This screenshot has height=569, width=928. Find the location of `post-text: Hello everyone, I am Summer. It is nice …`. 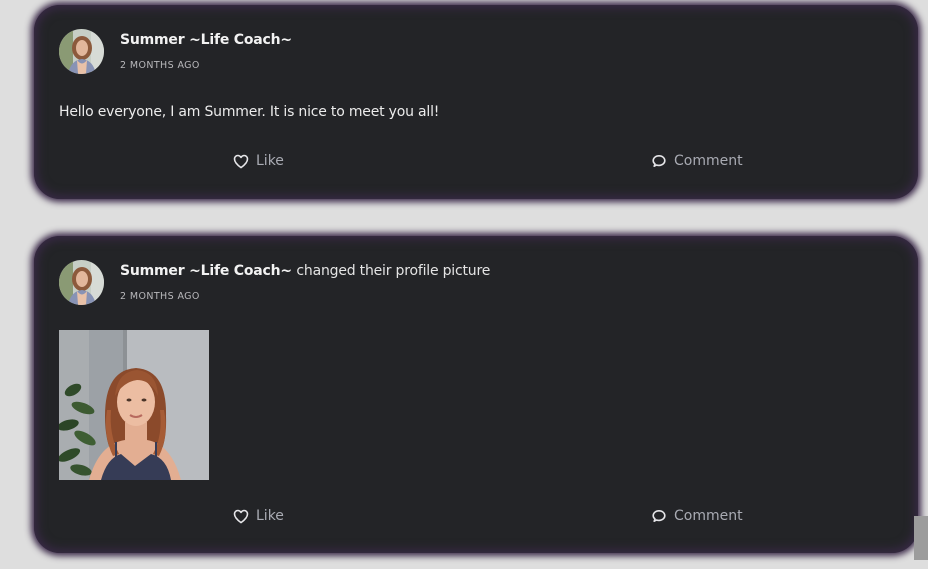

post-text: Hello everyone, I am Summer. It is nice … is located at coordinates (249, 112).